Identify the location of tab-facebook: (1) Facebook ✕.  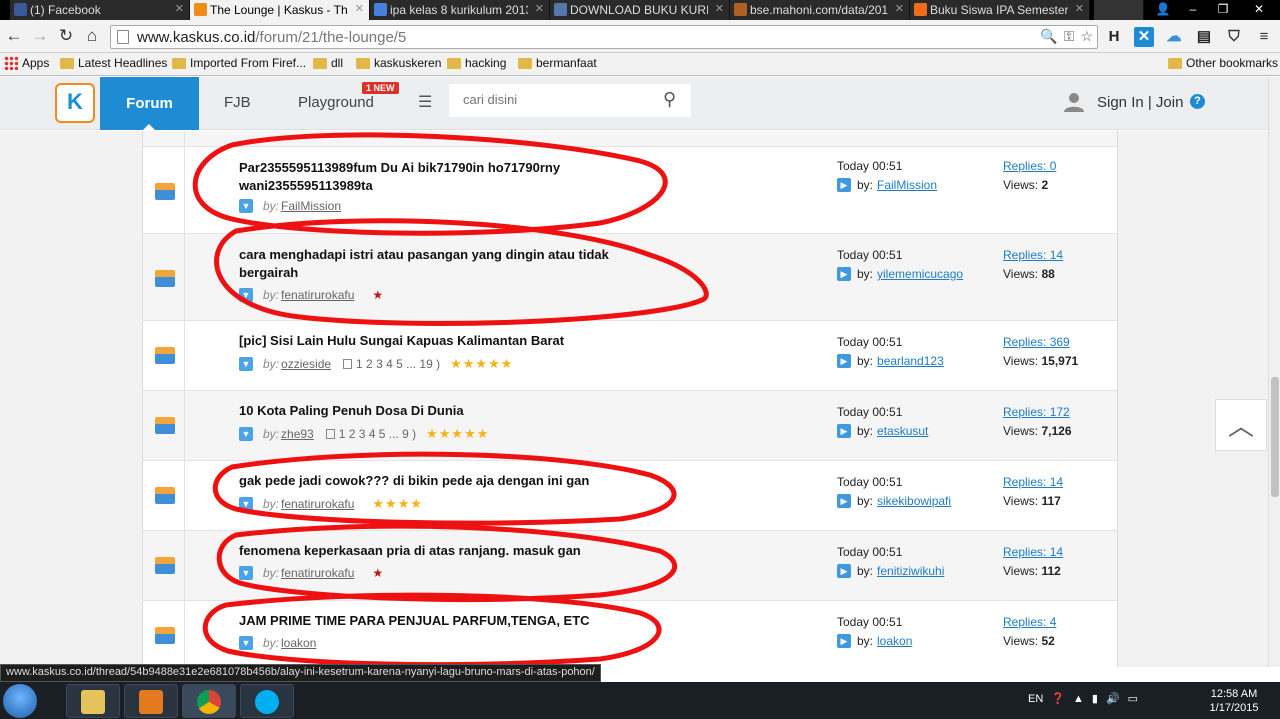
(100, 10).